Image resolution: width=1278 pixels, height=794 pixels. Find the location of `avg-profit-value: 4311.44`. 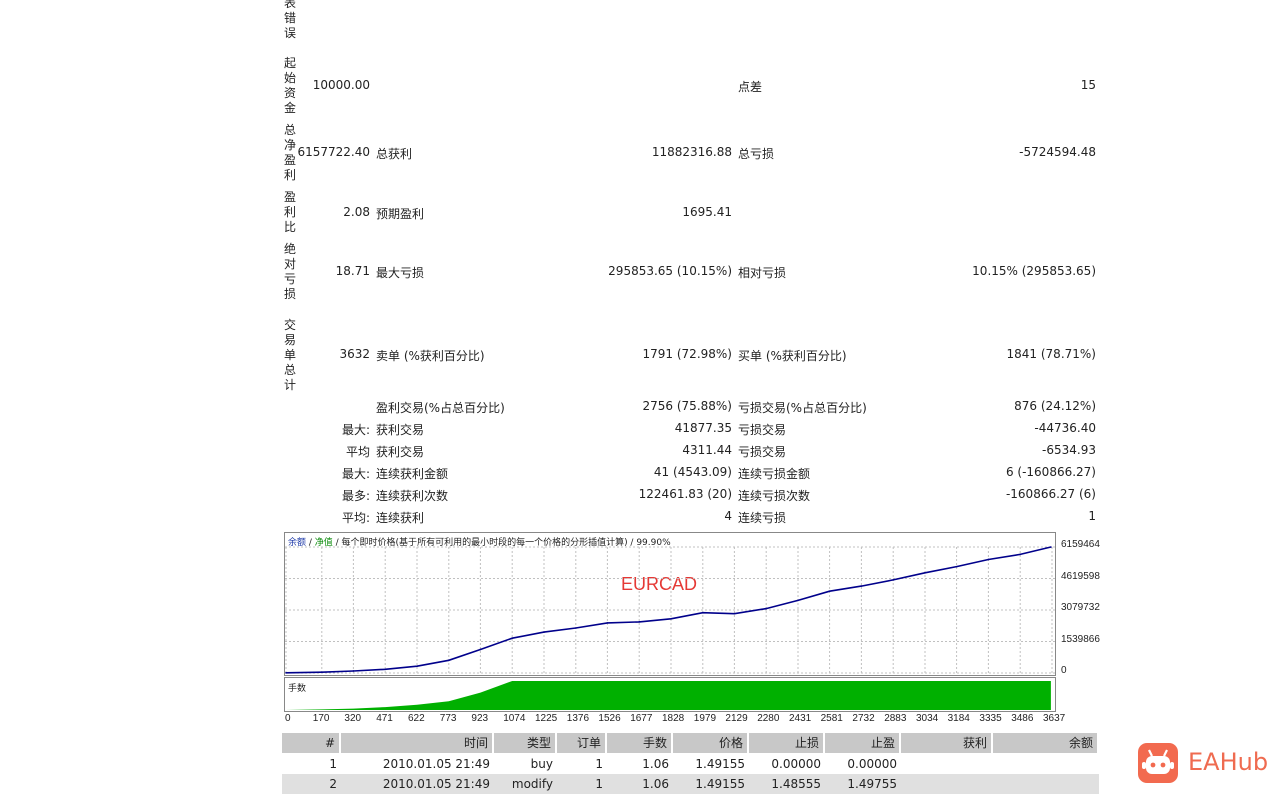

avg-profit-value: 4311.44 is located at coordinates (707, 450).